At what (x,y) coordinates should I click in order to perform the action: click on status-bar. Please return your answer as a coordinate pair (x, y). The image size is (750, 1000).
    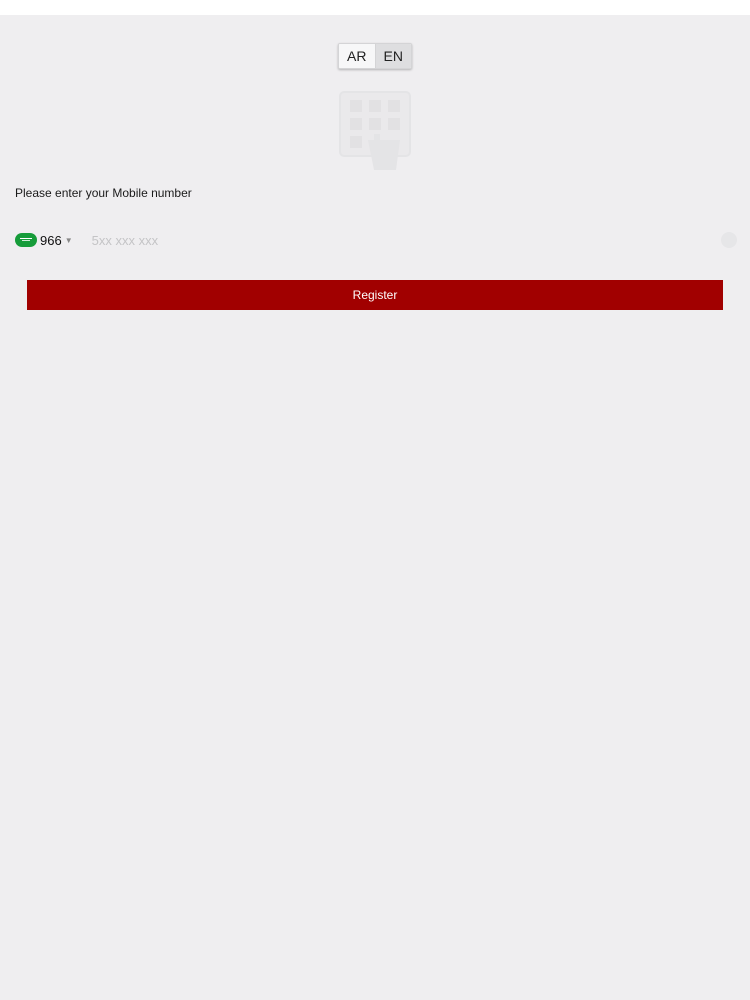
    Looking at the image, I should click on (375, 7).